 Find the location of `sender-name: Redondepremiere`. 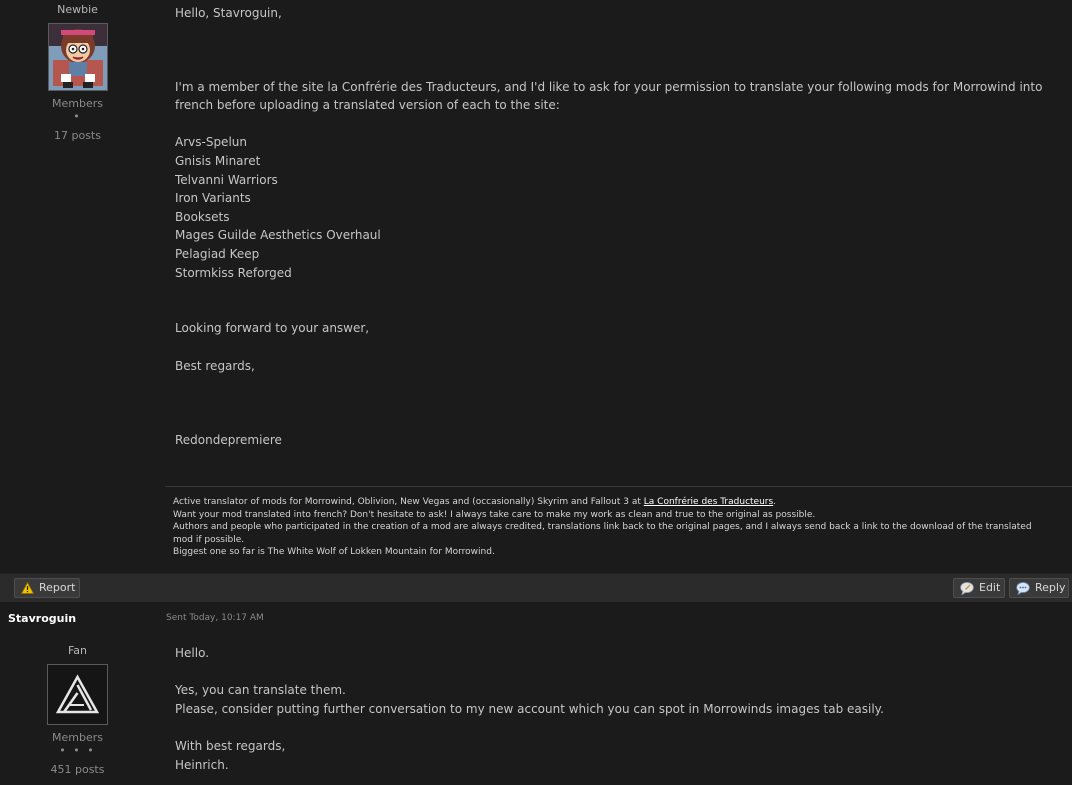

sender-name: Redondepremiere is located at coordinates (228, 440).